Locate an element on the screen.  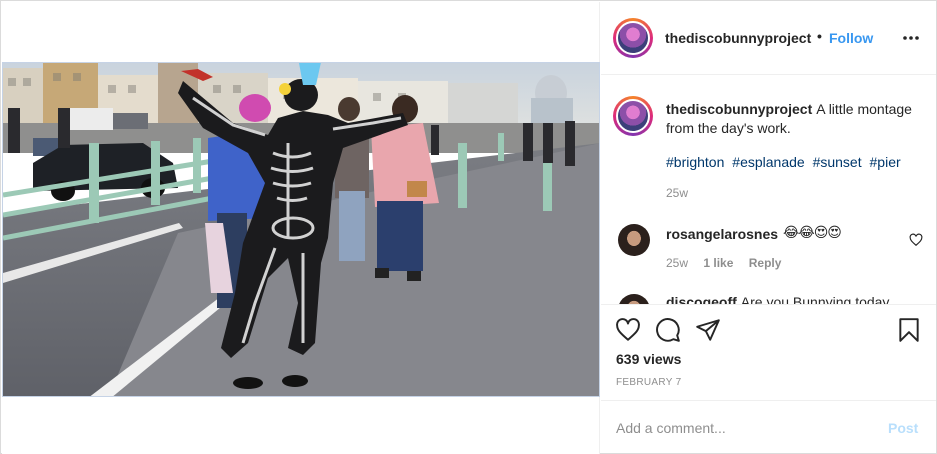
bookmark-icon is located at coordinates (909, 330).